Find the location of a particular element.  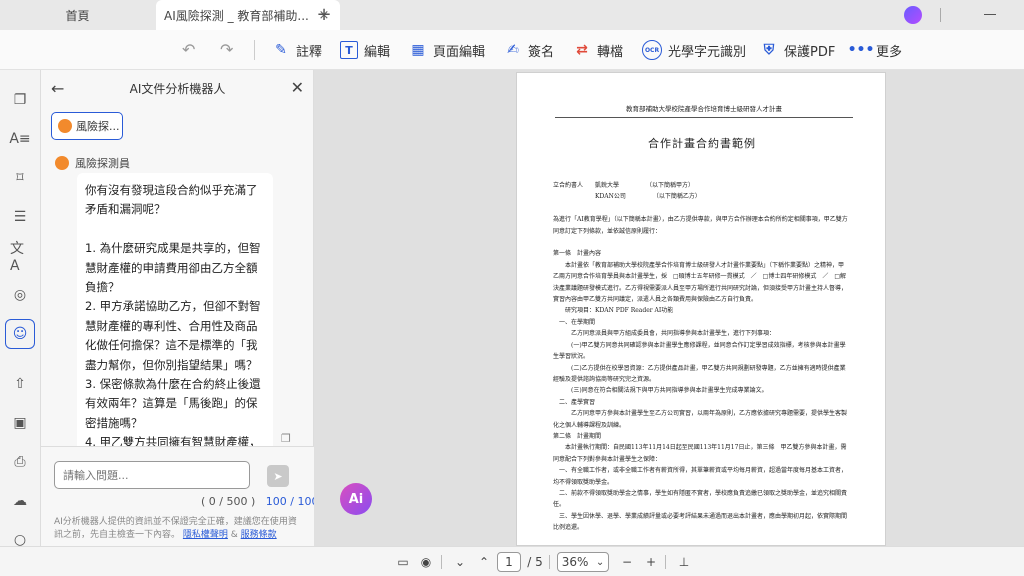

bottom-bar: ▭ ◉ ⌄ ⌃ 1 / 5 36% ⌄ − + ⊥ is located at coordinates (512, 561).